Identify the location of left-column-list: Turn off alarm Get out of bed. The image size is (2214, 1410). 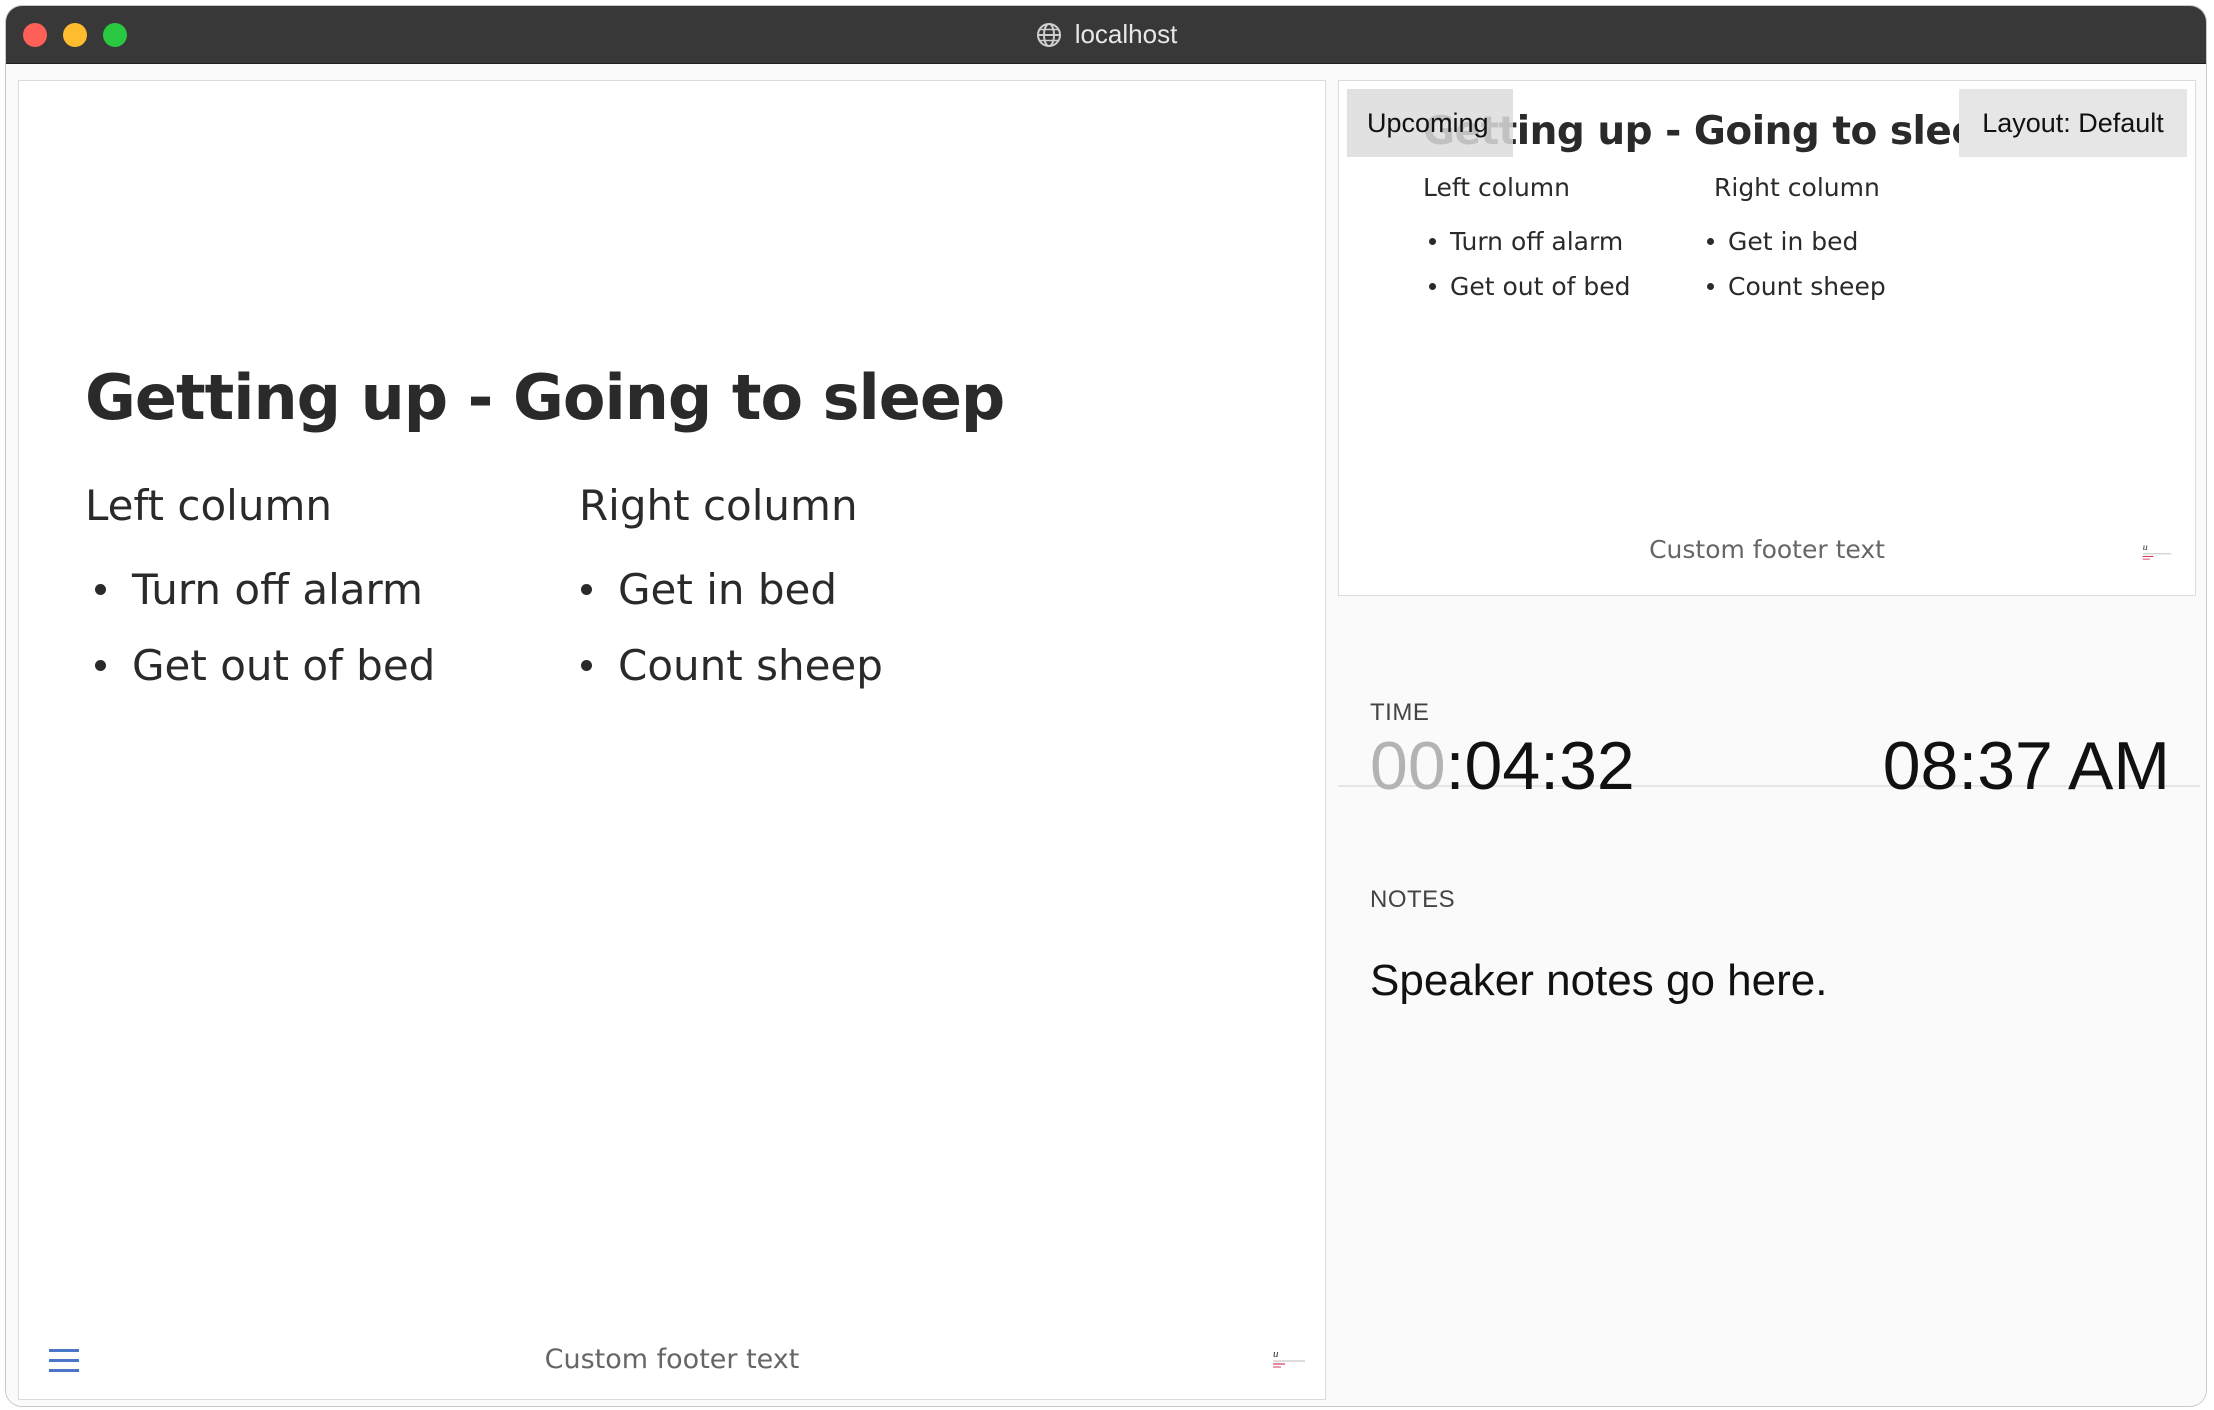
(260, 627).